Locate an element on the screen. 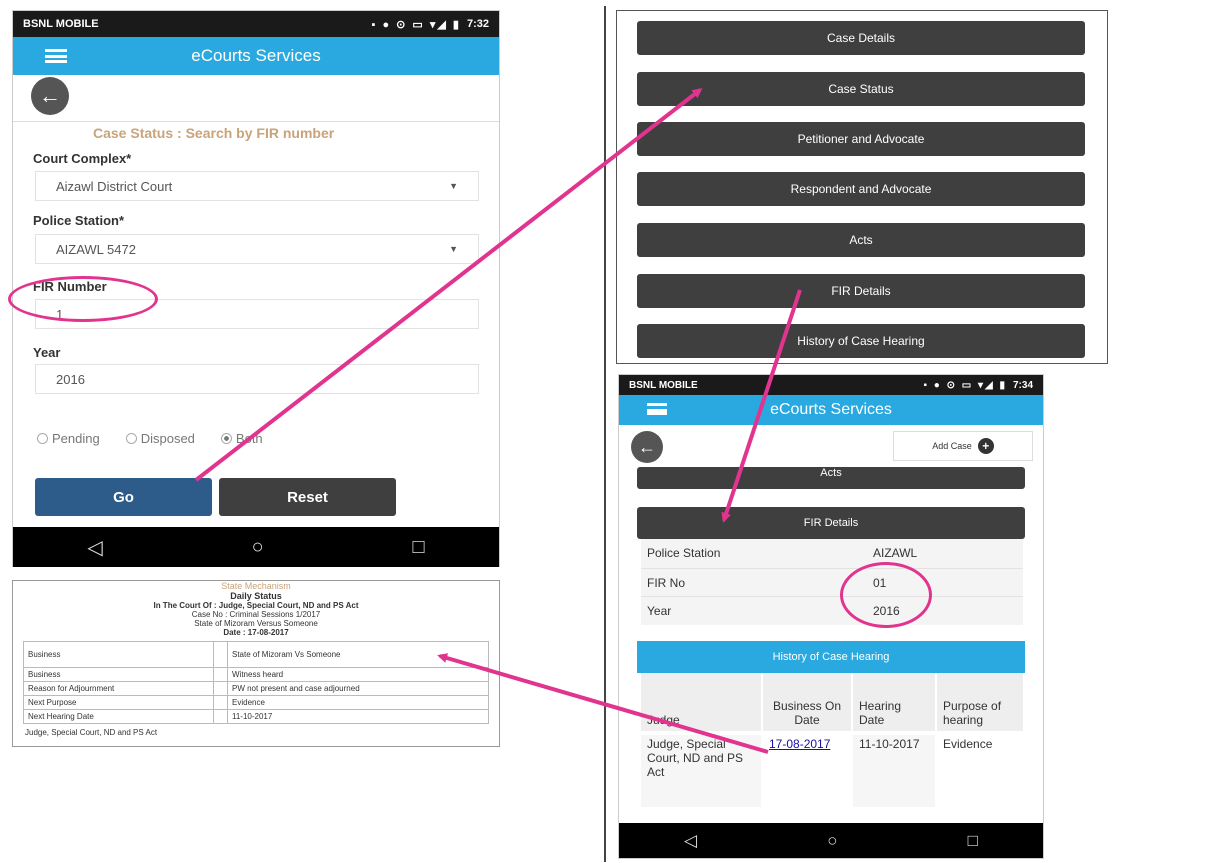  arrow-date-to-document is located at coordinates (603, 703).